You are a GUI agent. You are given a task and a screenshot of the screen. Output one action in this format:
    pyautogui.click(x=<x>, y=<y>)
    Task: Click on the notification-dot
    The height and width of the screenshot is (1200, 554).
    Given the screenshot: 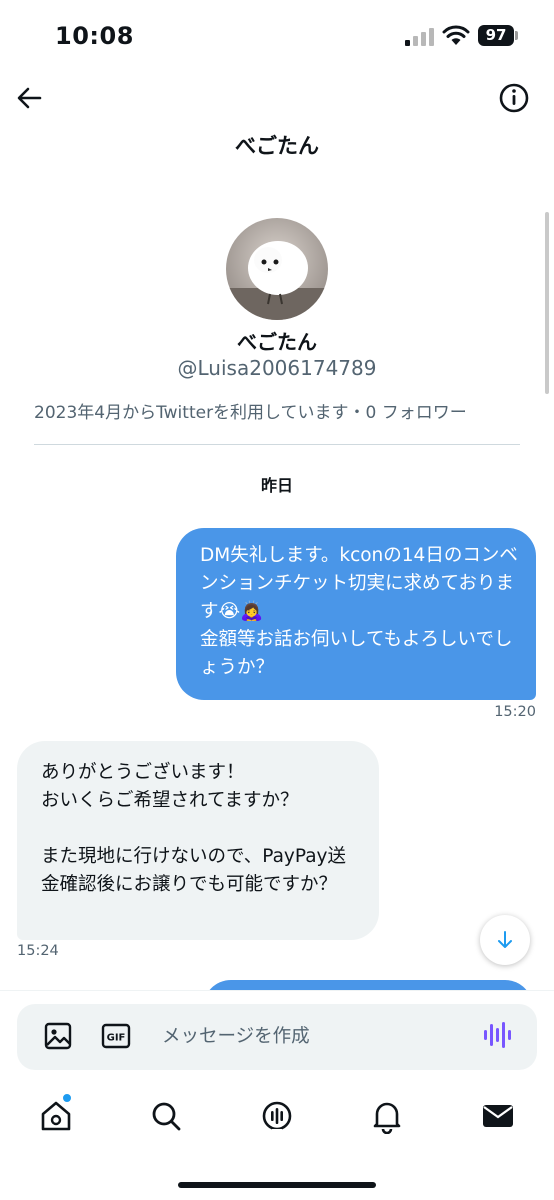 What is the action you would take?
    pyautogui.click(x=67, y=1098)
    